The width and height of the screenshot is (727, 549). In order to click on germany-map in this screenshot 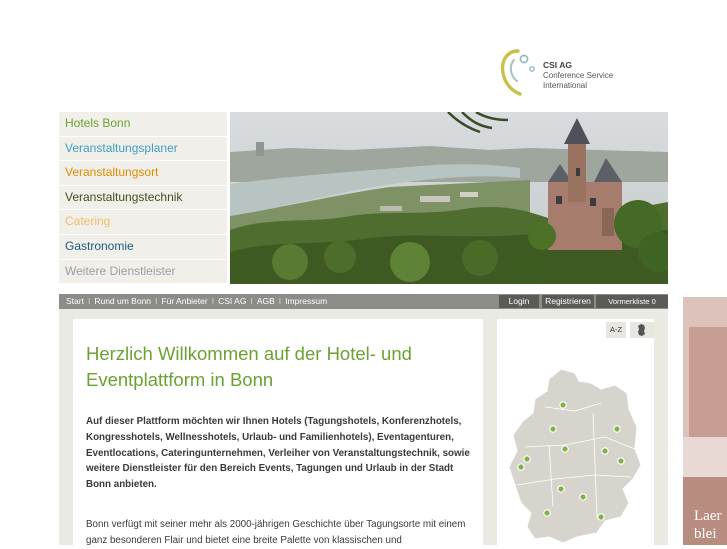, I will do `click(576, 456)`.